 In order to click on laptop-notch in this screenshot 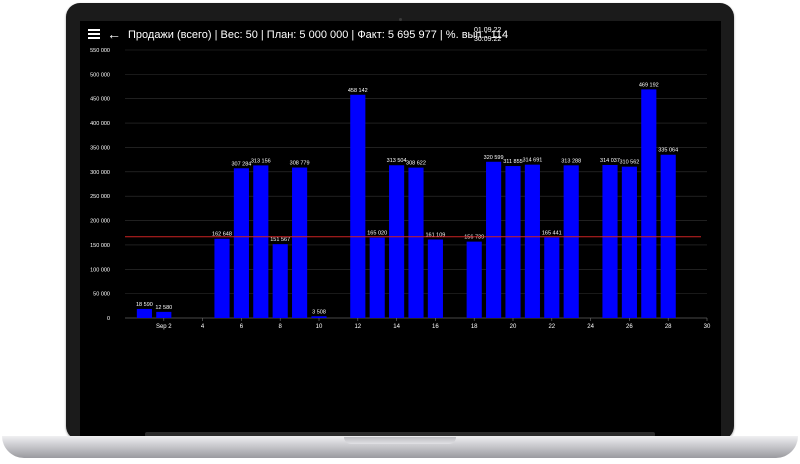, I will do `click(400, 440)`.